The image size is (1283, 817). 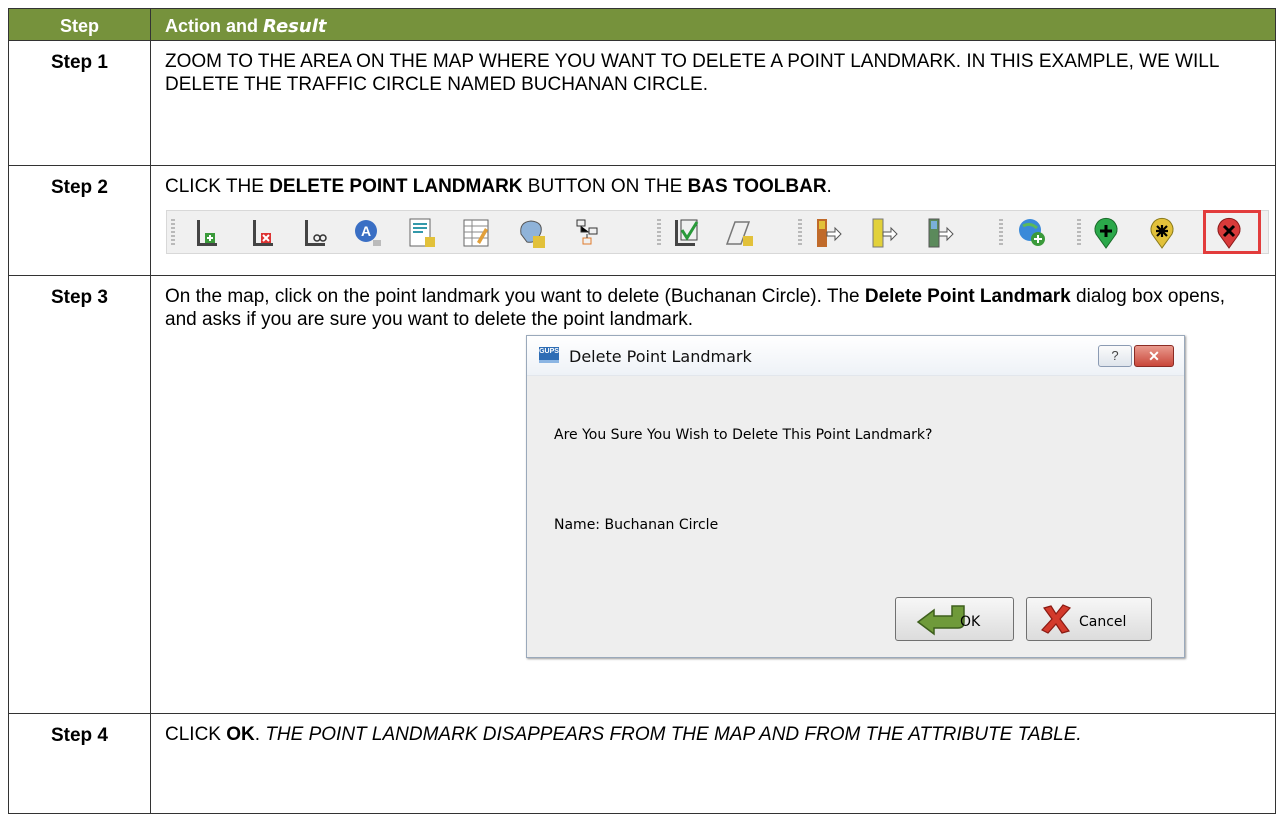 What do you see at coordinates (1232, 232) in the screenshot?
I see `delete-point-landmark-highlight-box` at bounding box center [1232, 232].